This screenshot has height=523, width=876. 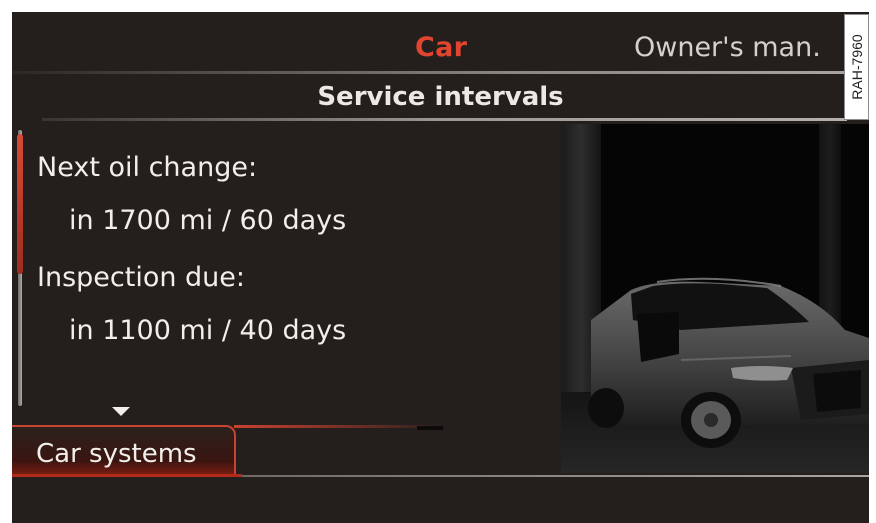 What do you see at coordinates (121, 411) in the screenshot?
I see `down-arrow-icon` at bounding box center [121, 411].